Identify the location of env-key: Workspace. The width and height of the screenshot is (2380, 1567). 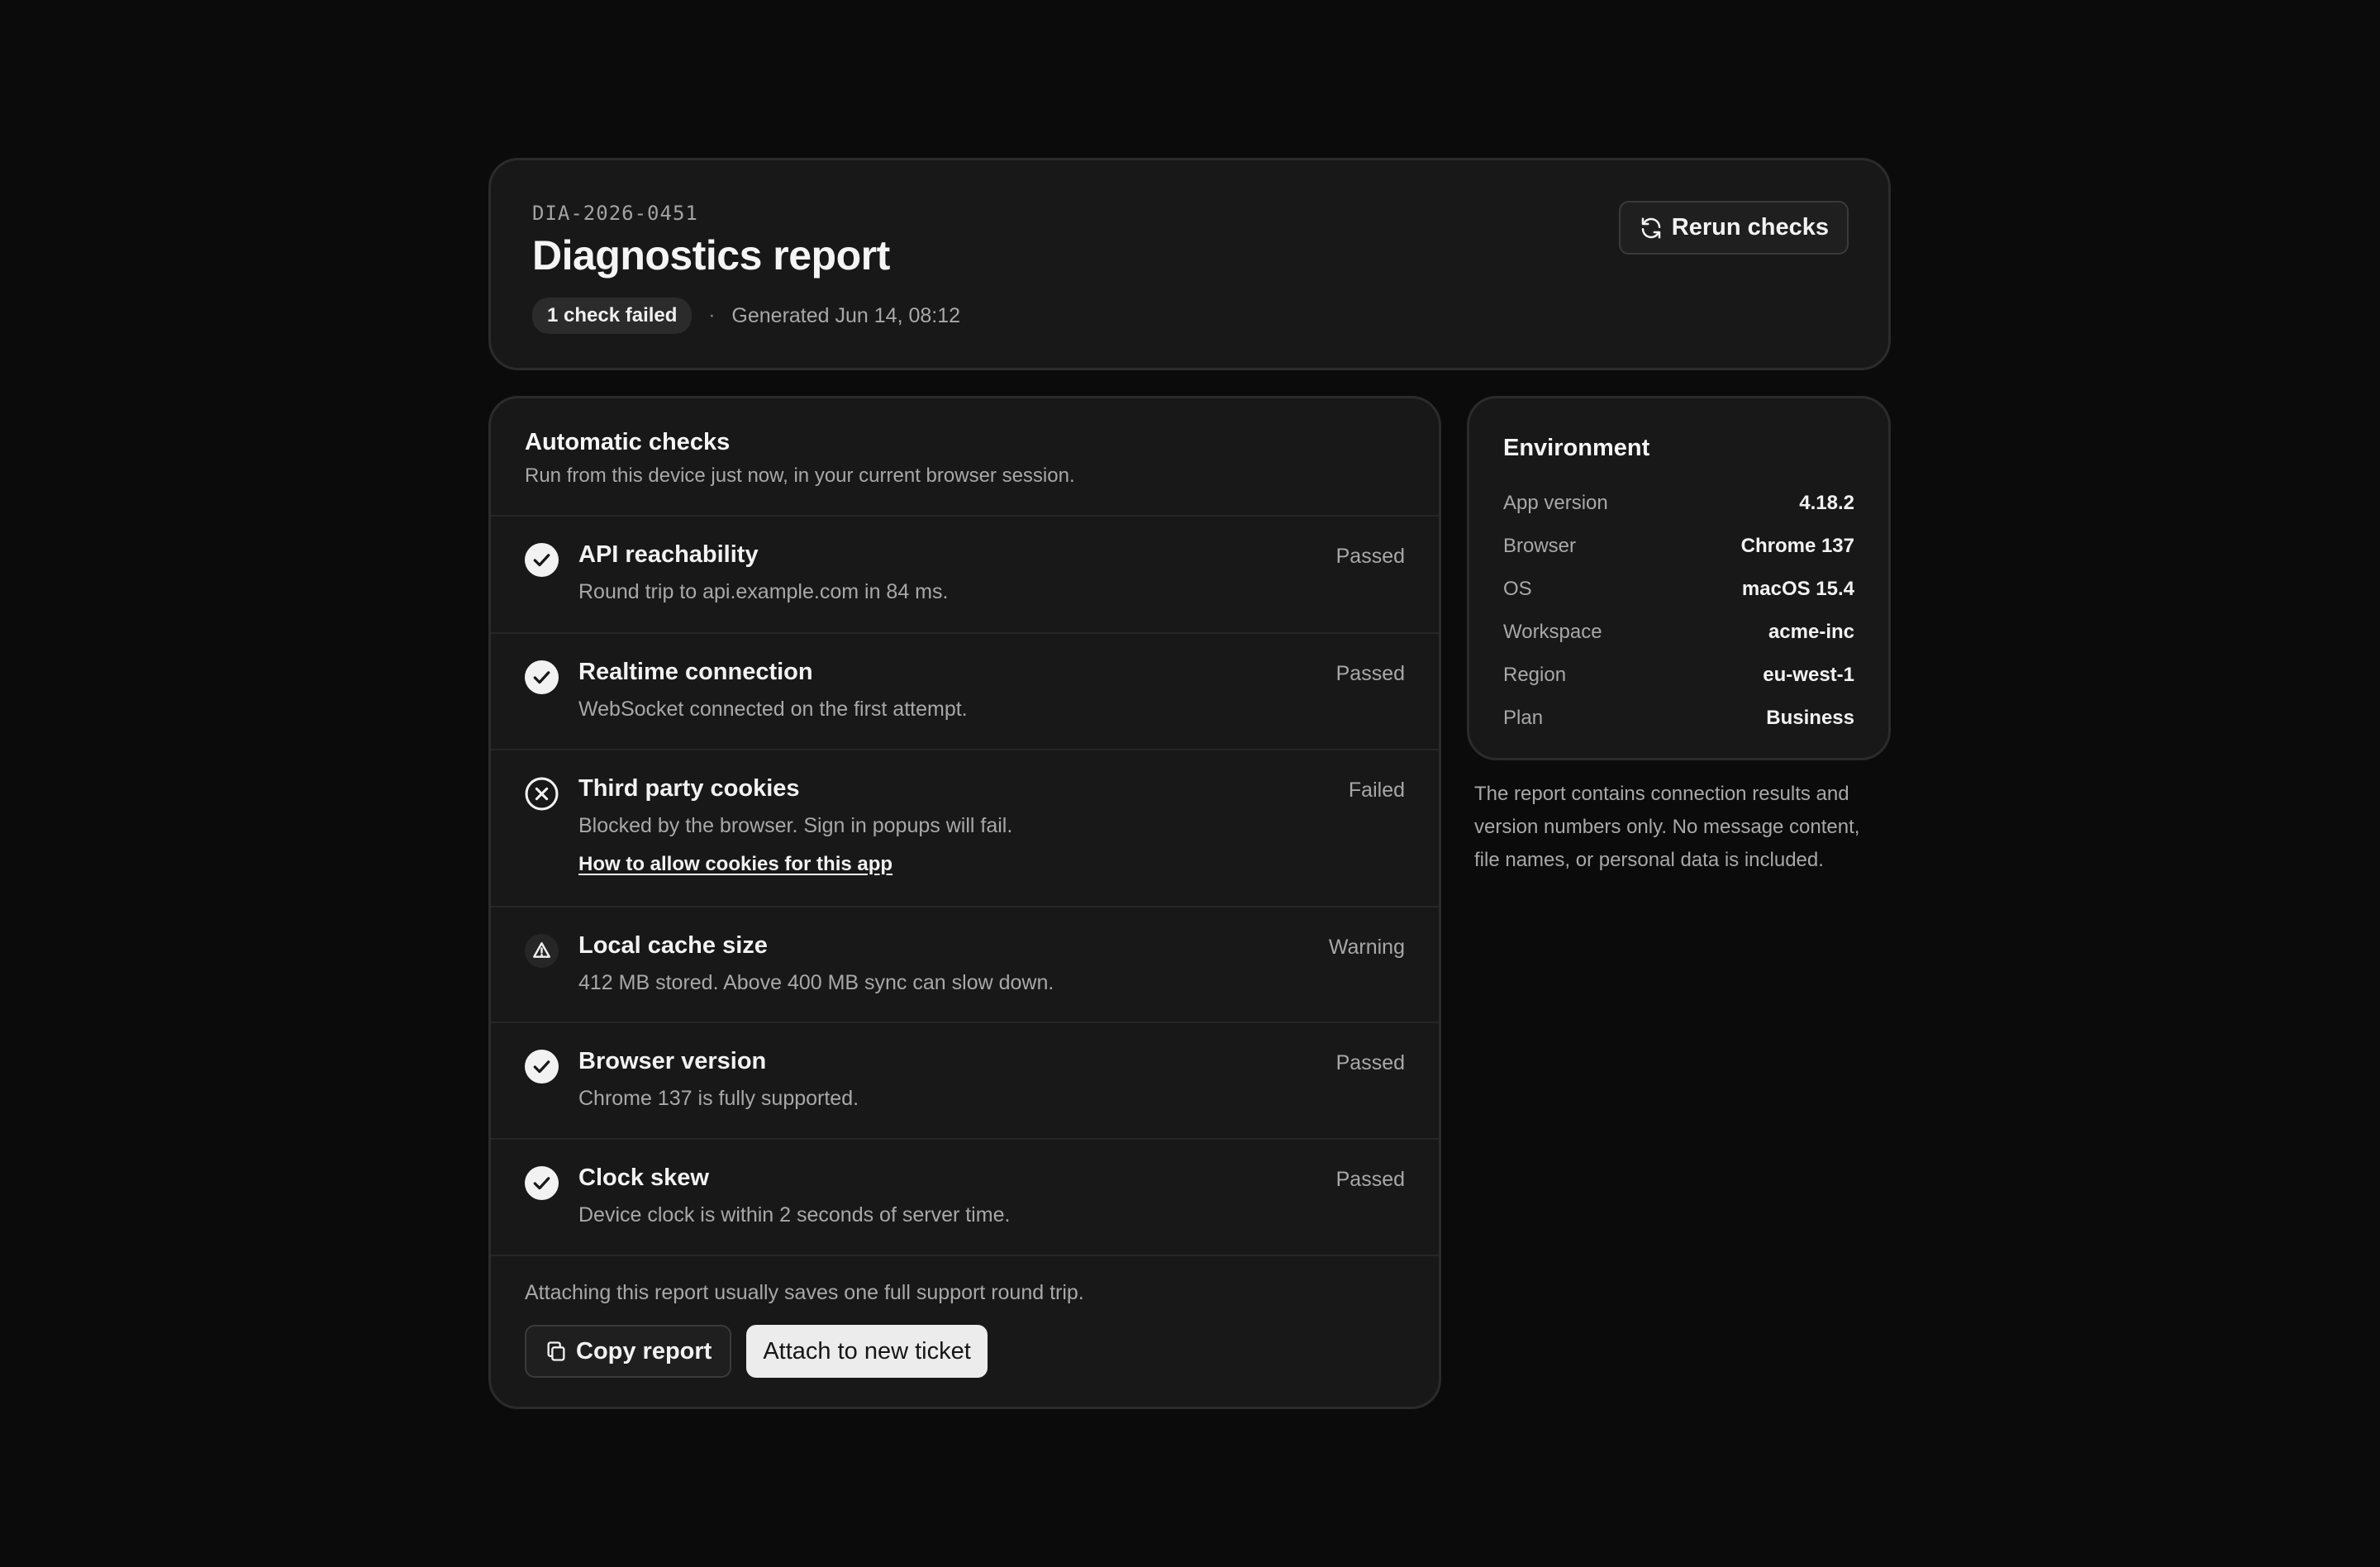
(1552, 632).